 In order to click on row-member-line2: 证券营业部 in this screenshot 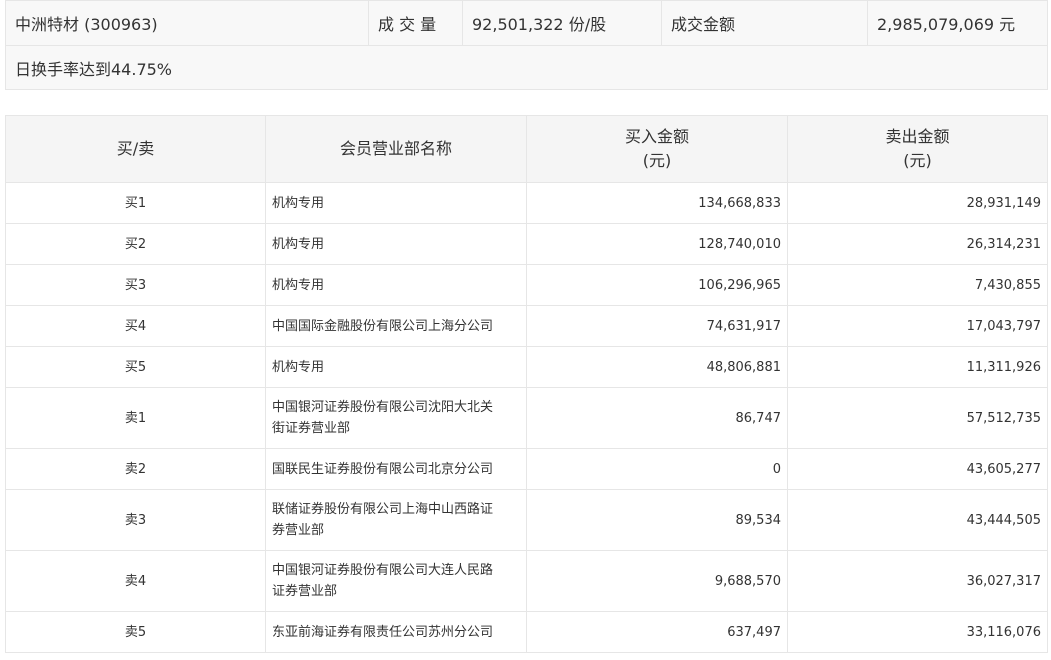, I will do `click(305, 591)`.